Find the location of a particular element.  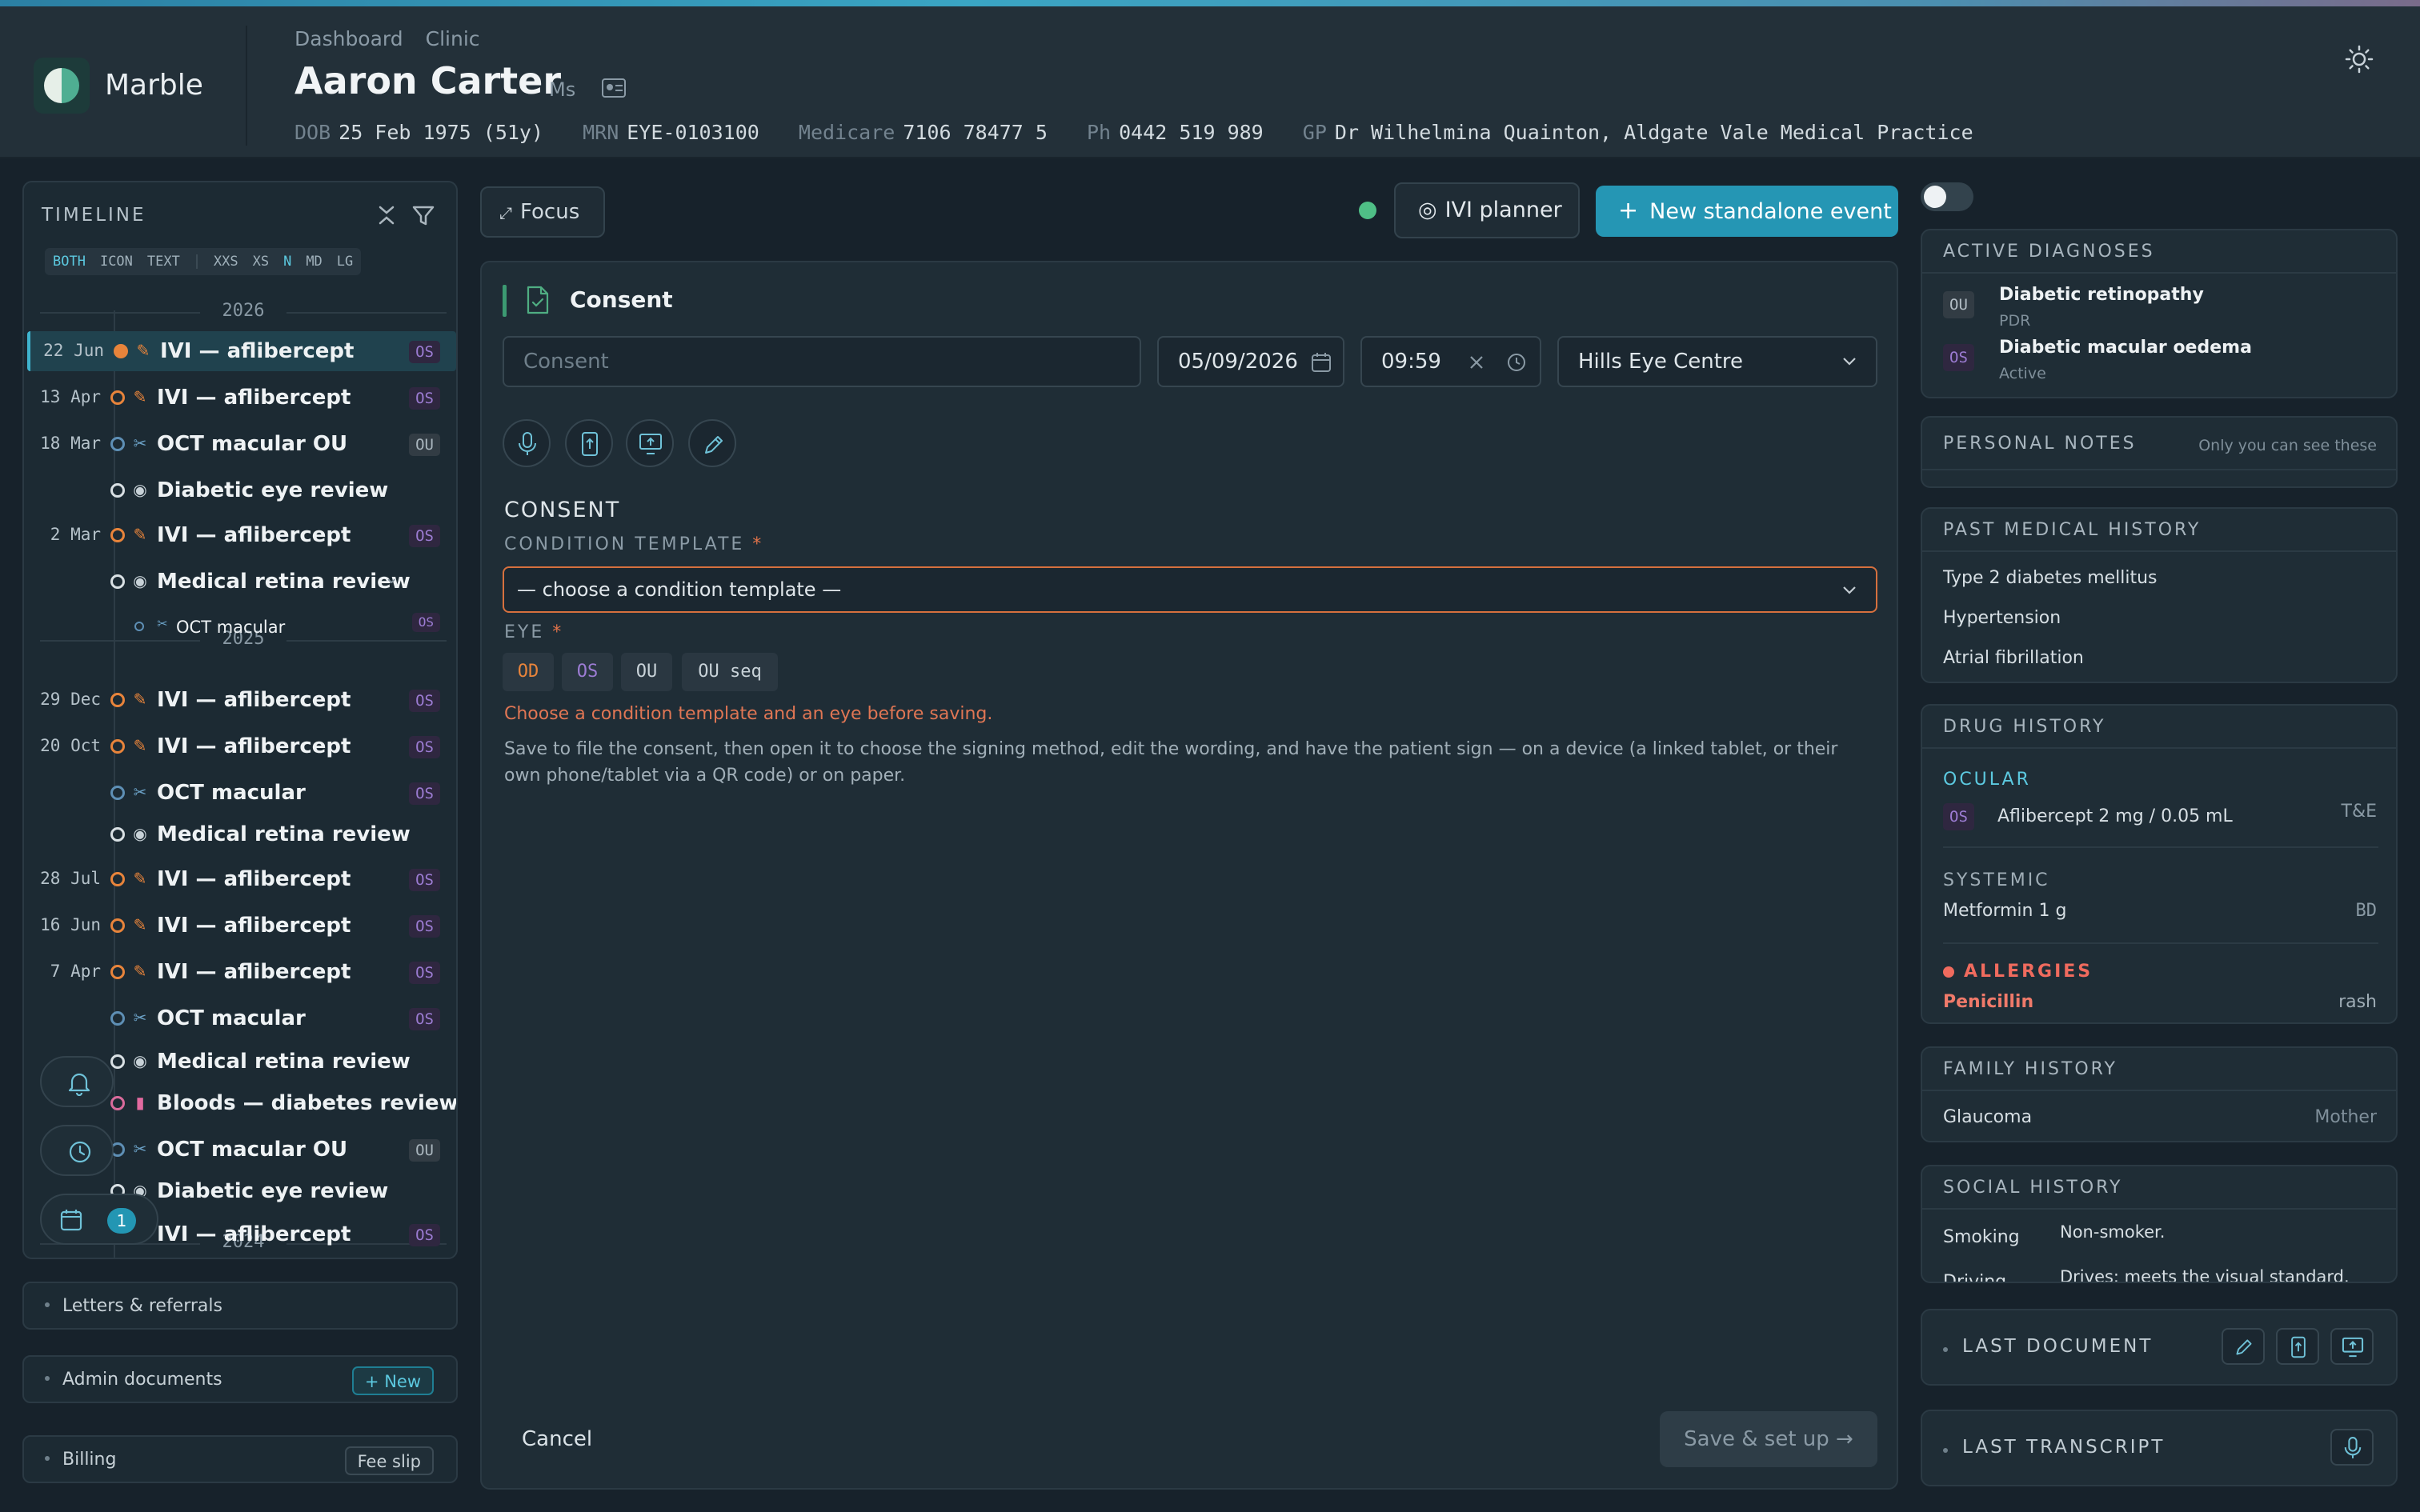

edit-document-button is located at coordinates (2243, 1346).